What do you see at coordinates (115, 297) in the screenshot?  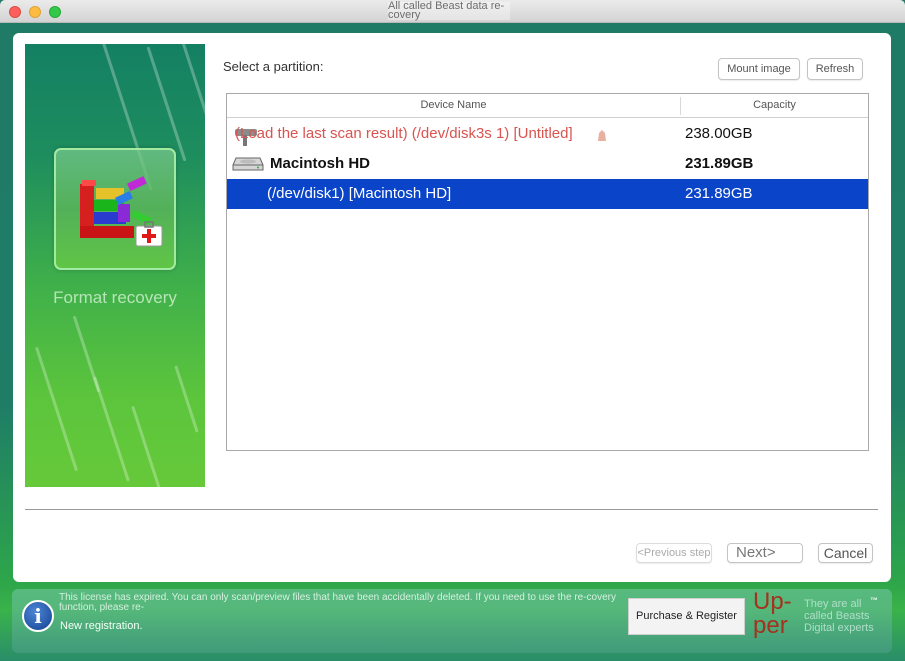 I see `feature-label: Format recovery` at bounding box center [115, 297].